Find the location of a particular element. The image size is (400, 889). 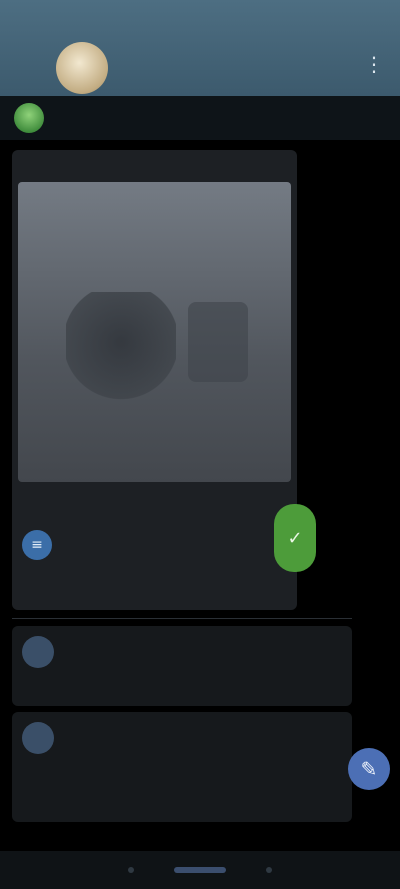

status-bar is located at coordinates (200, 16).